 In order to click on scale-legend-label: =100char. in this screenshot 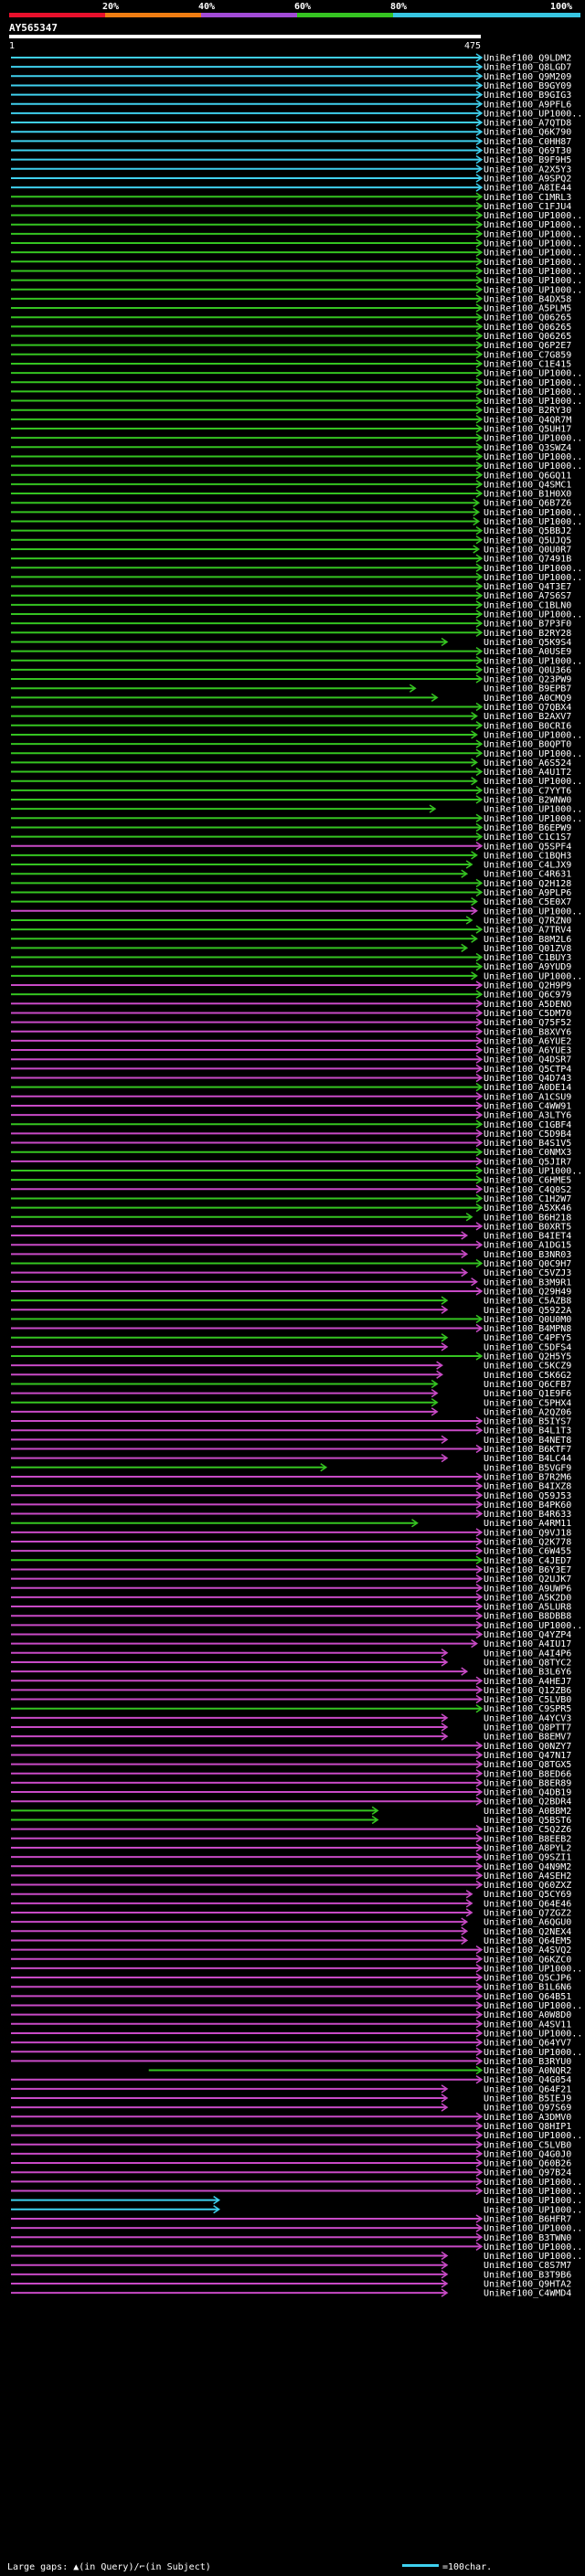, I will do `click(467, 2567)`.